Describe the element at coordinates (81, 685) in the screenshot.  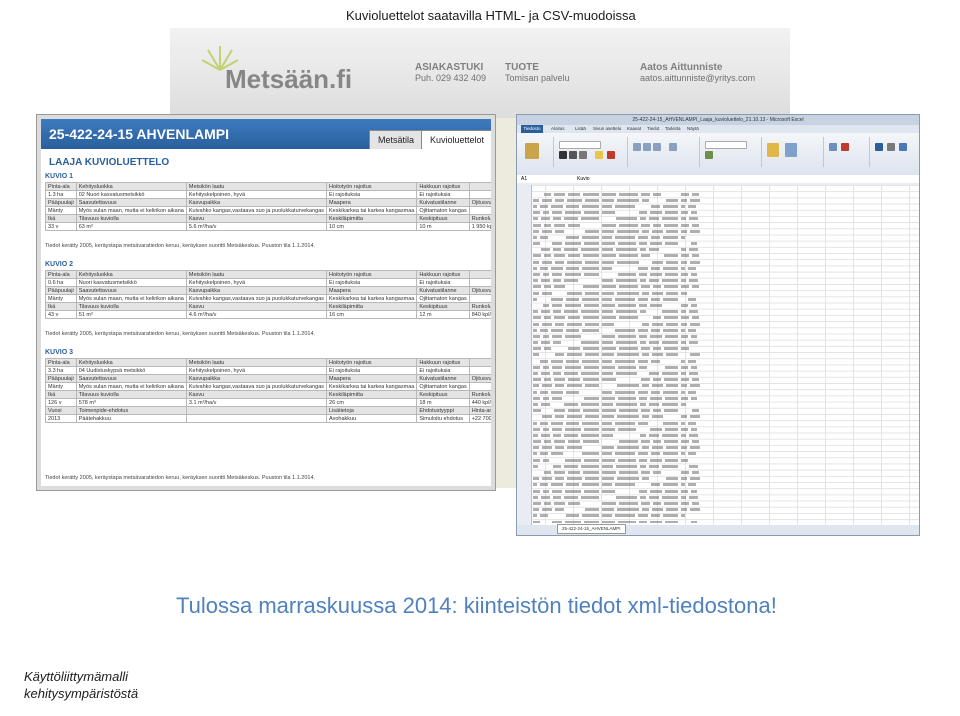
I see `slide-footer: Käyttöliittymämalli kehitysympäristöstä` at that location.